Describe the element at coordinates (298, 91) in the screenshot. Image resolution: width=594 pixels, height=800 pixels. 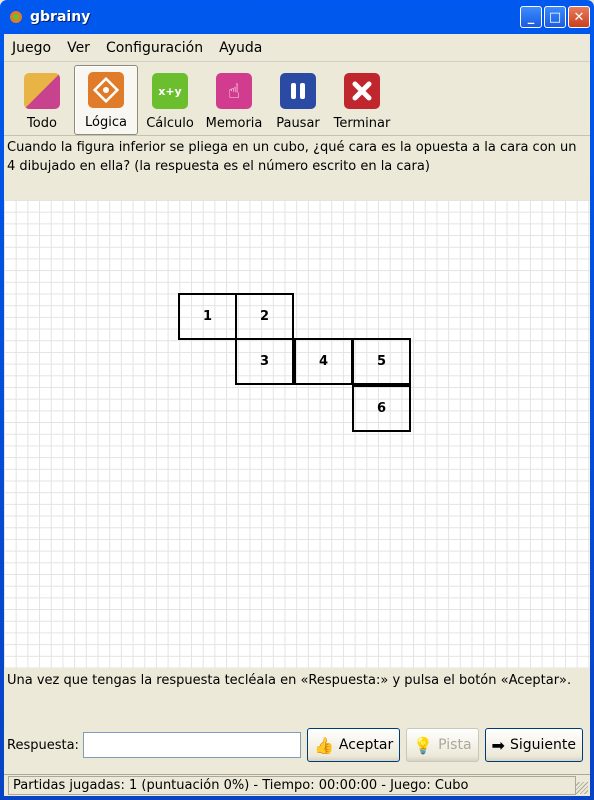
I see `pause-icon` at that location.